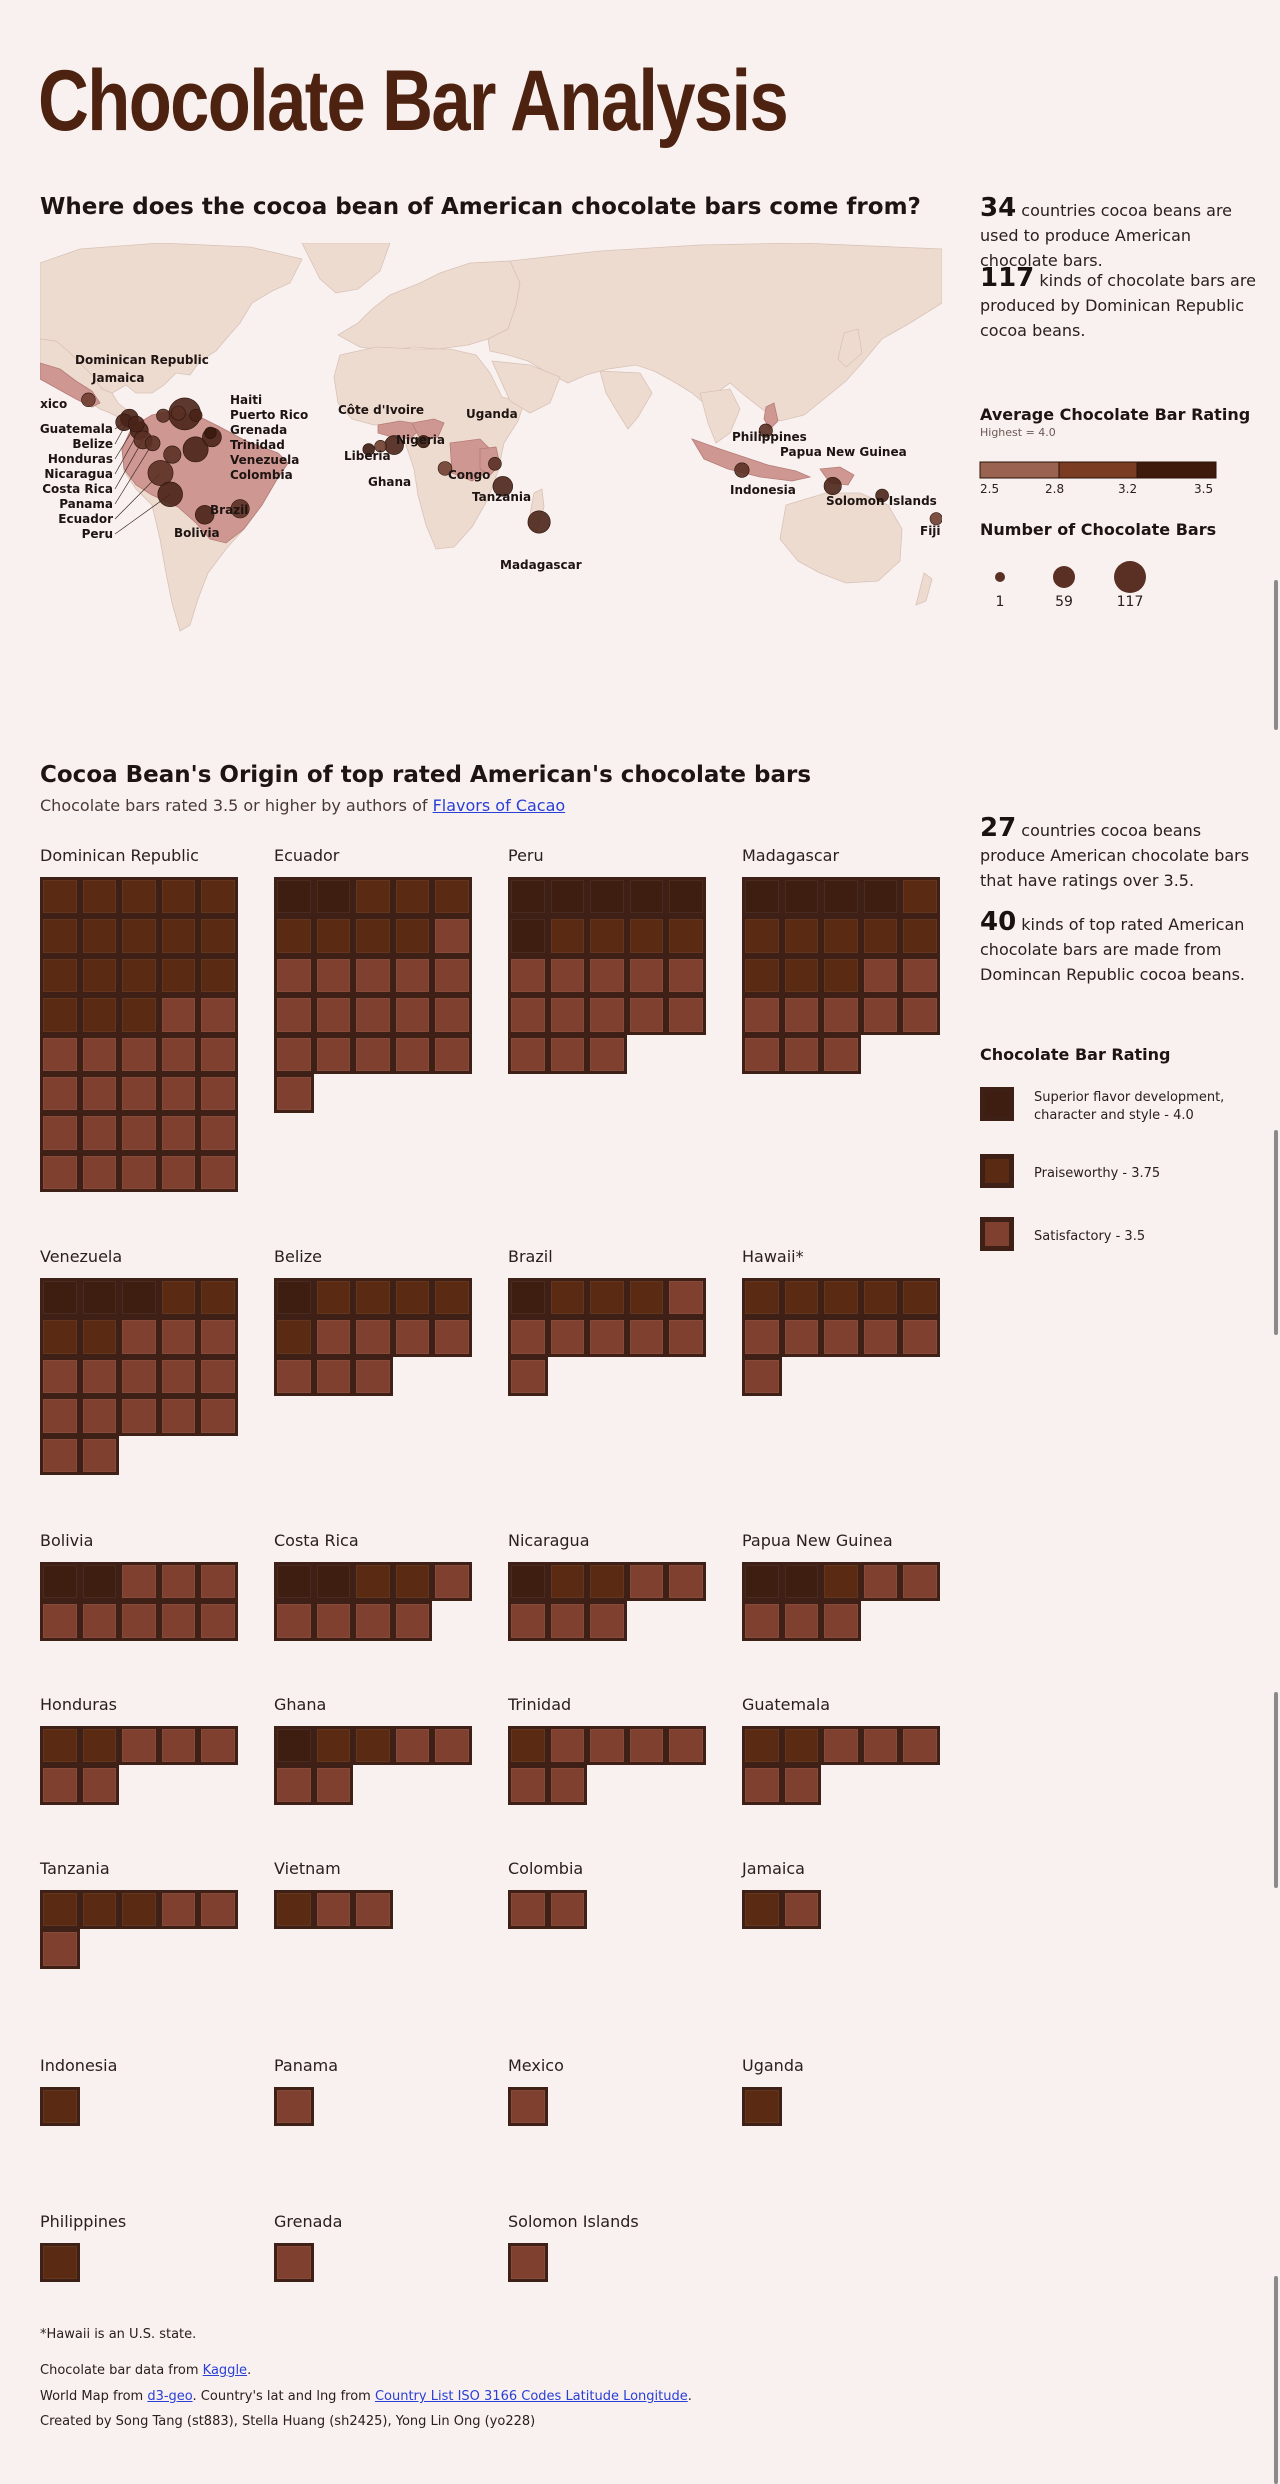  I want to click on bubble-grenada, so click(210, 433).